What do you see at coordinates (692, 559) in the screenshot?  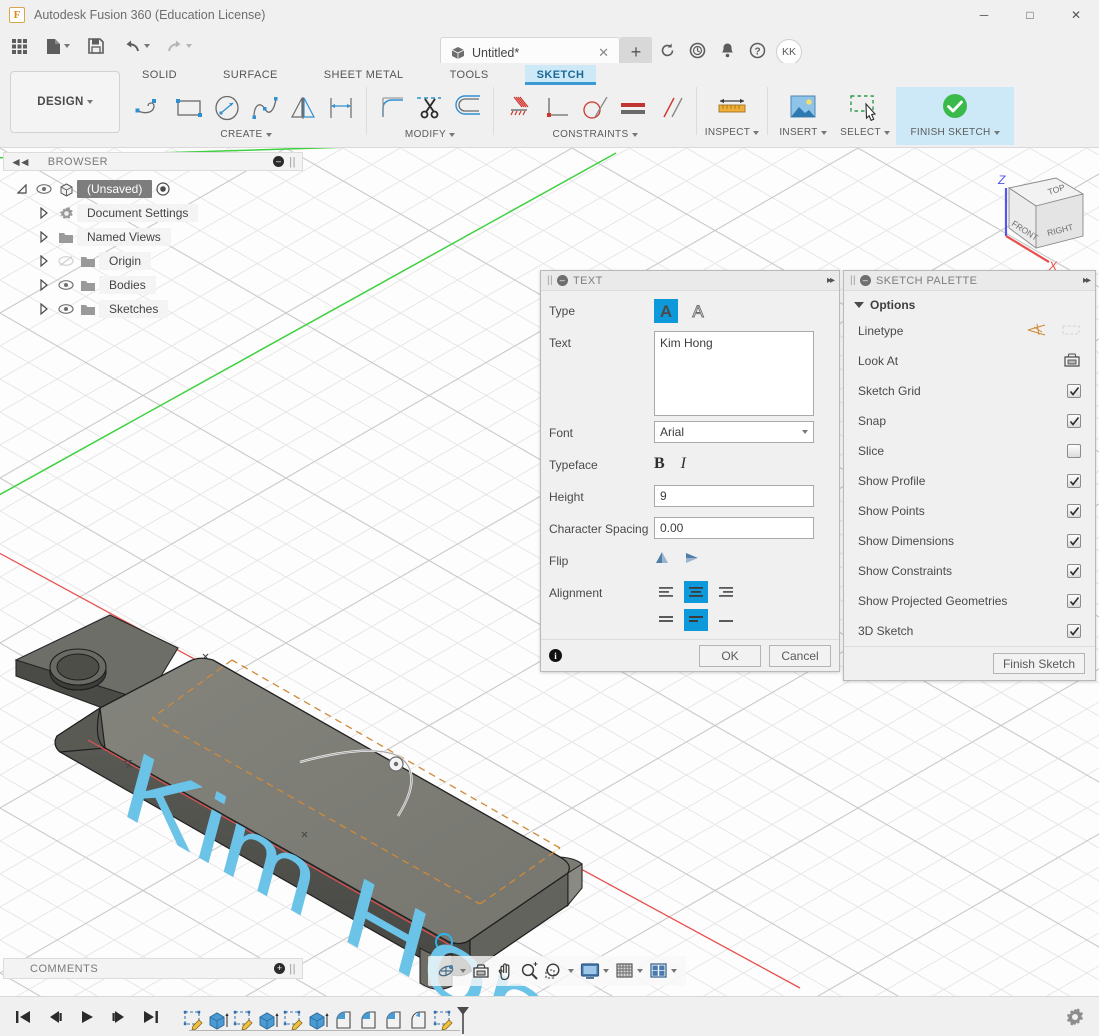 I see `flip-horizontal-icon` at bounding box center [692, 559].